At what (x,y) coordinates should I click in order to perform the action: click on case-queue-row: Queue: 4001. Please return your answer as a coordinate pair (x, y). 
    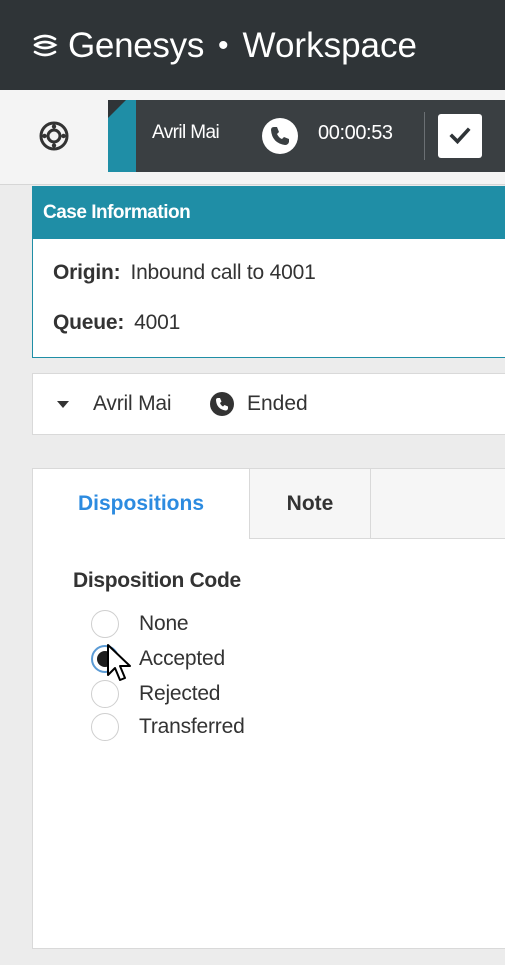
    Looking at the image, I should click on (116, 323).